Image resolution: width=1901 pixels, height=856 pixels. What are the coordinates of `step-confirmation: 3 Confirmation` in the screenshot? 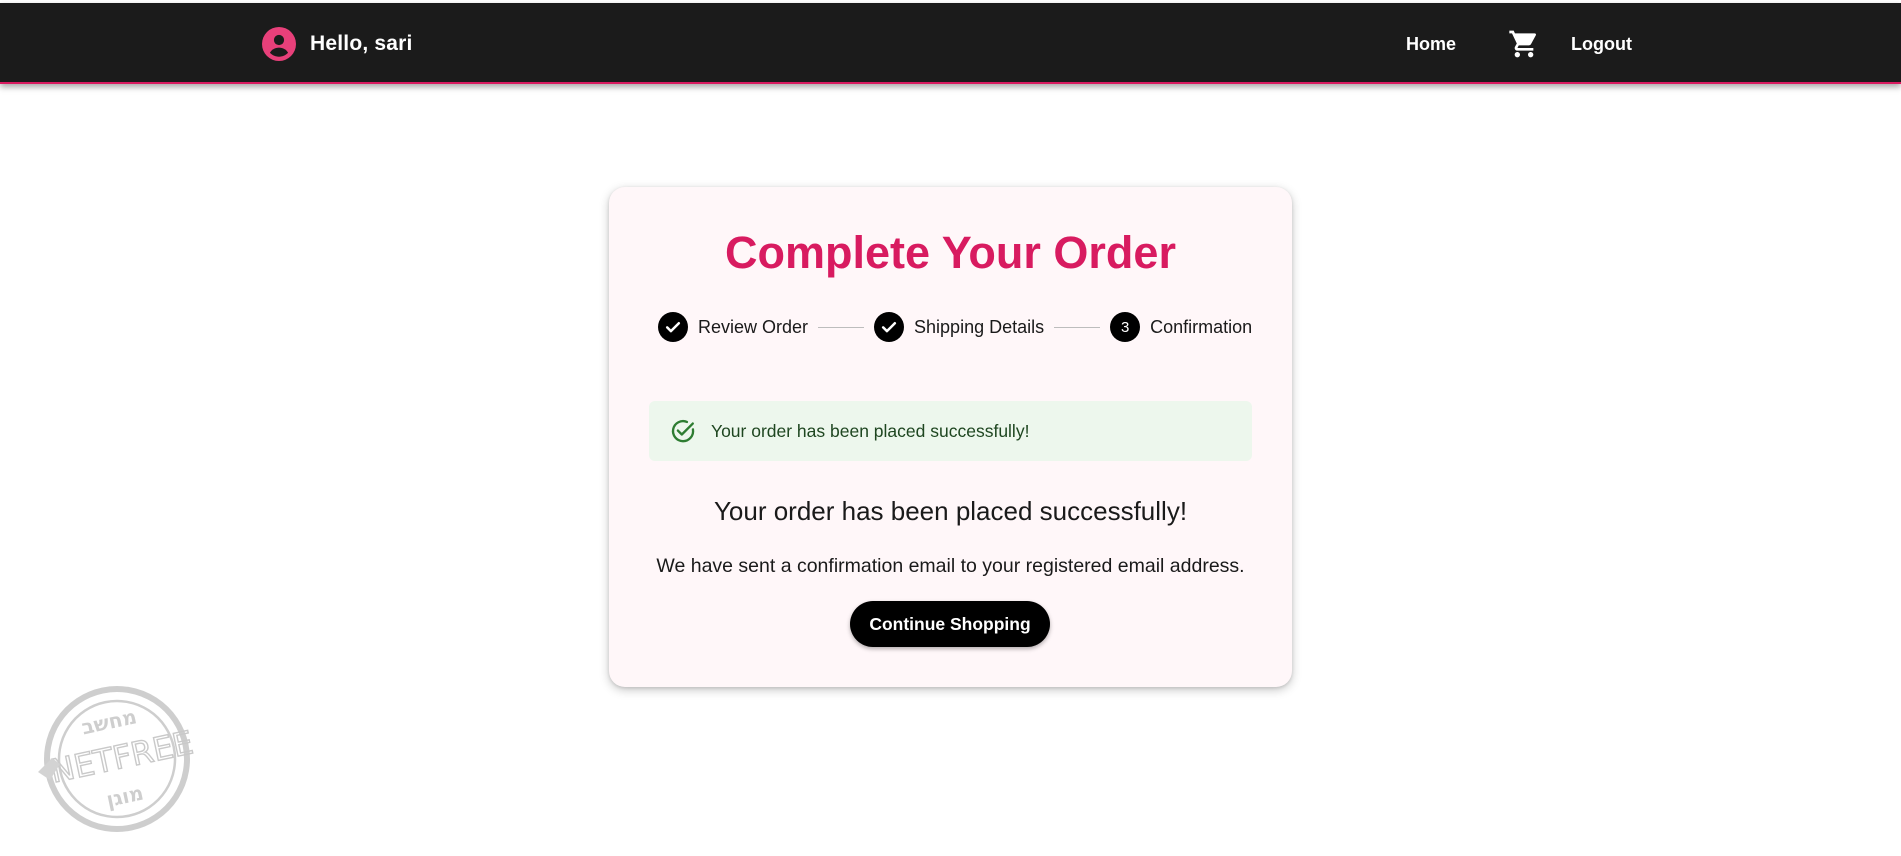 It's located at (1181, 327).